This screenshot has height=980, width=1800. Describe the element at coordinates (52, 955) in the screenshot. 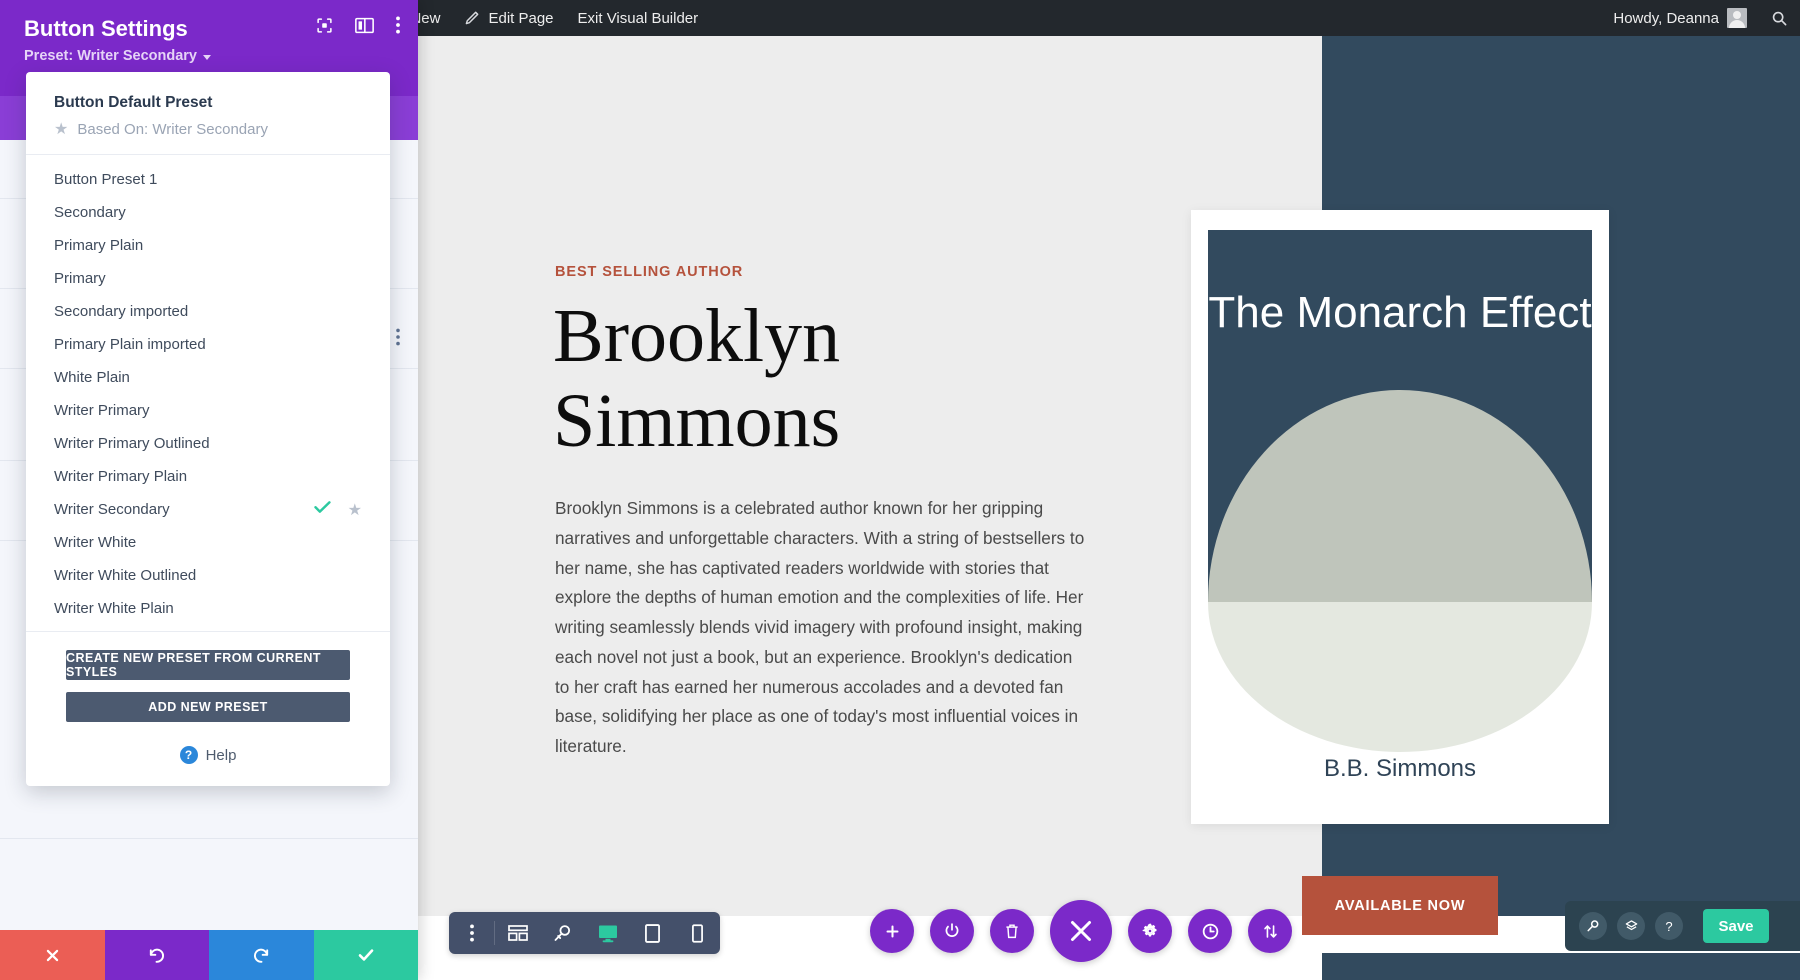

I see `cancel-changes-button` at that location.